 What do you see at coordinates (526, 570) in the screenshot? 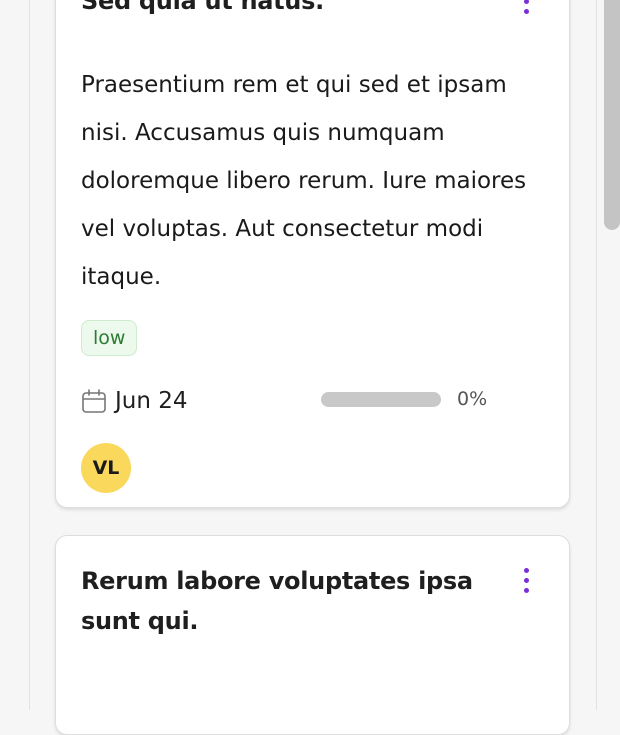
I see `more-vertical-icon` at bounding box center [526, 570].